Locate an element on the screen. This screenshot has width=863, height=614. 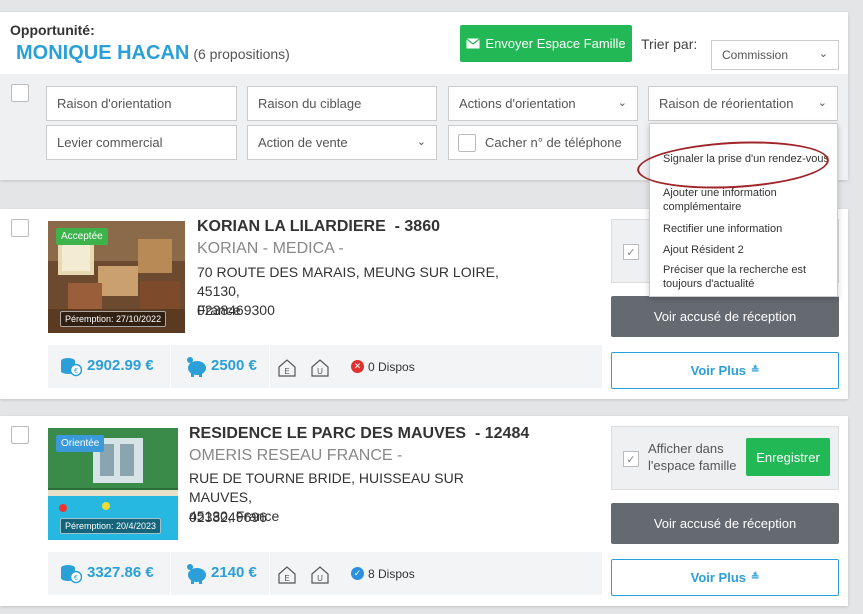
sort-label: Trier par: is located at coordinates (669, 44).